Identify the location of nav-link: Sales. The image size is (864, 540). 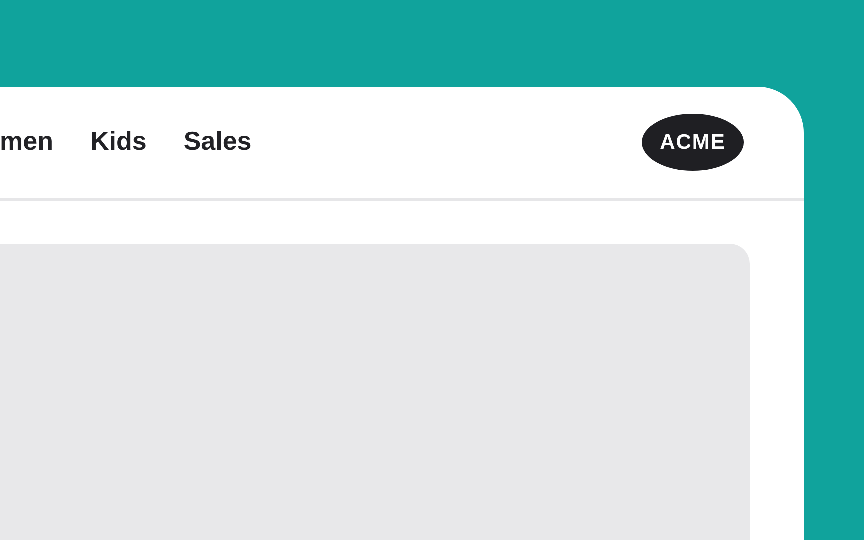
(218, 141).